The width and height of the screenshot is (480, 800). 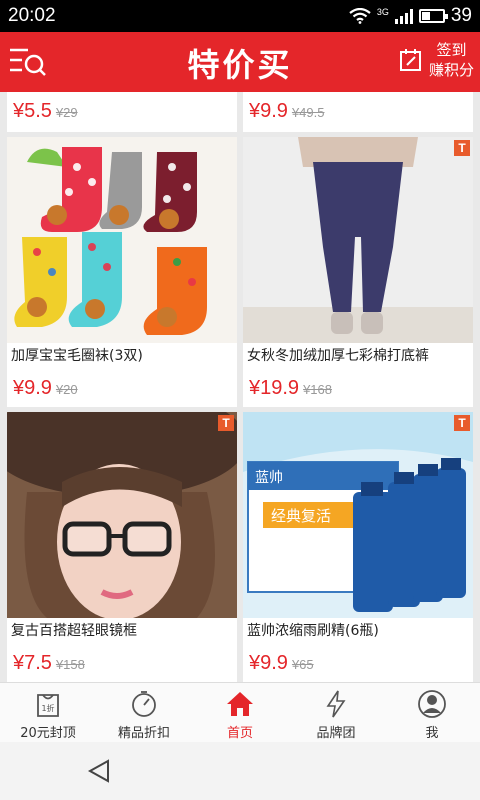 What do you see at coordinates (143, 733) in the screenshot?
I see `tab-label: 精品折扣` at bounding box center [143, 733].